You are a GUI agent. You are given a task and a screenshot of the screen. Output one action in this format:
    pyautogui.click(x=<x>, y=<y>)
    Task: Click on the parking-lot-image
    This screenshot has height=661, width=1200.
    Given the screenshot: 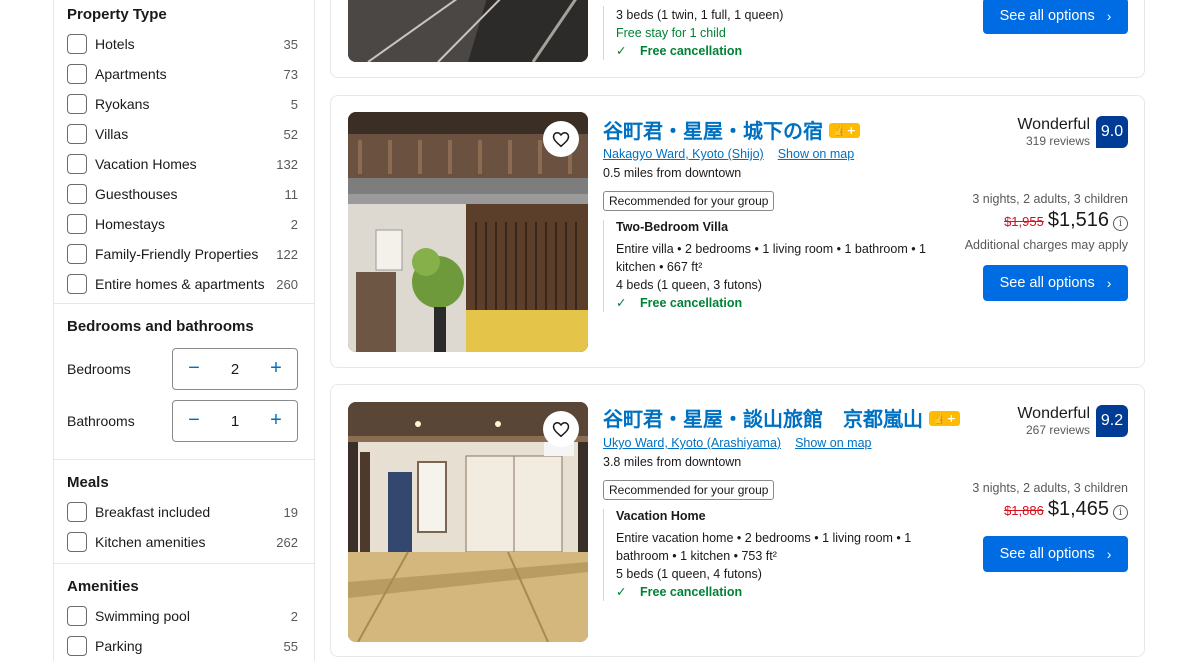 What is the action you would take?
    pyautogui.click(x=468, y=31)
    